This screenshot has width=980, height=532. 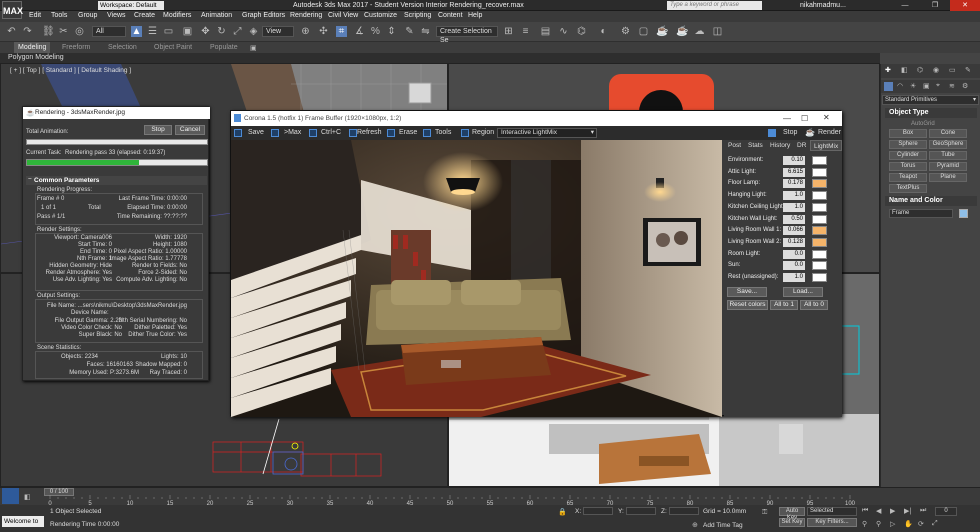 What do you see at coordinates (905, 5) in the screenshot?
I see `minimize-button: —` at bounding box center [905, 5].